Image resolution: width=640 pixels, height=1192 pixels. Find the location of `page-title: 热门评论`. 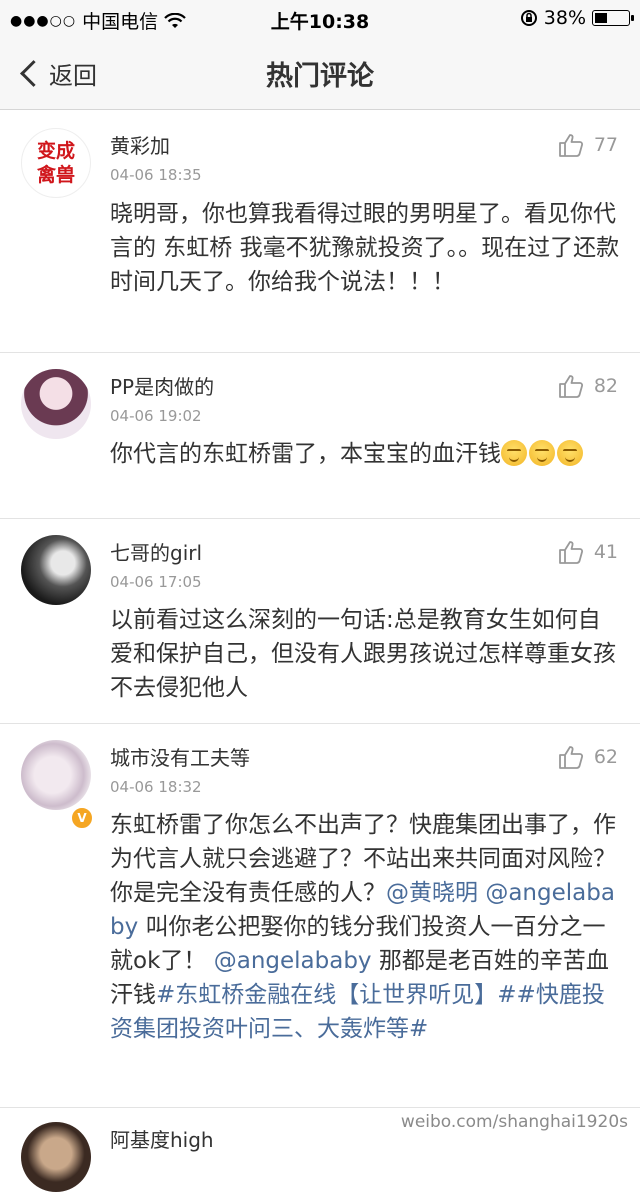

page-title: 热门评论 is located at coordinates (320, 76).